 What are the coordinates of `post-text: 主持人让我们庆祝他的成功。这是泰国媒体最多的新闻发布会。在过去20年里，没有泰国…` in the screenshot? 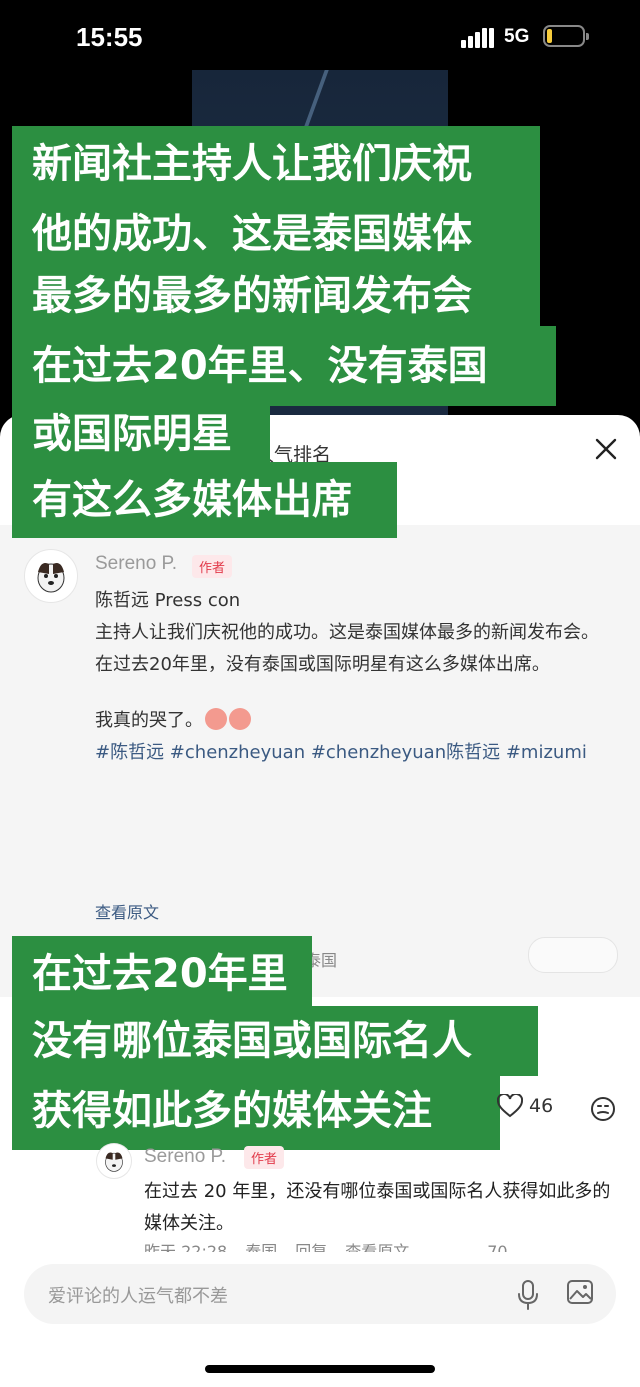 It's located at (347, 648).